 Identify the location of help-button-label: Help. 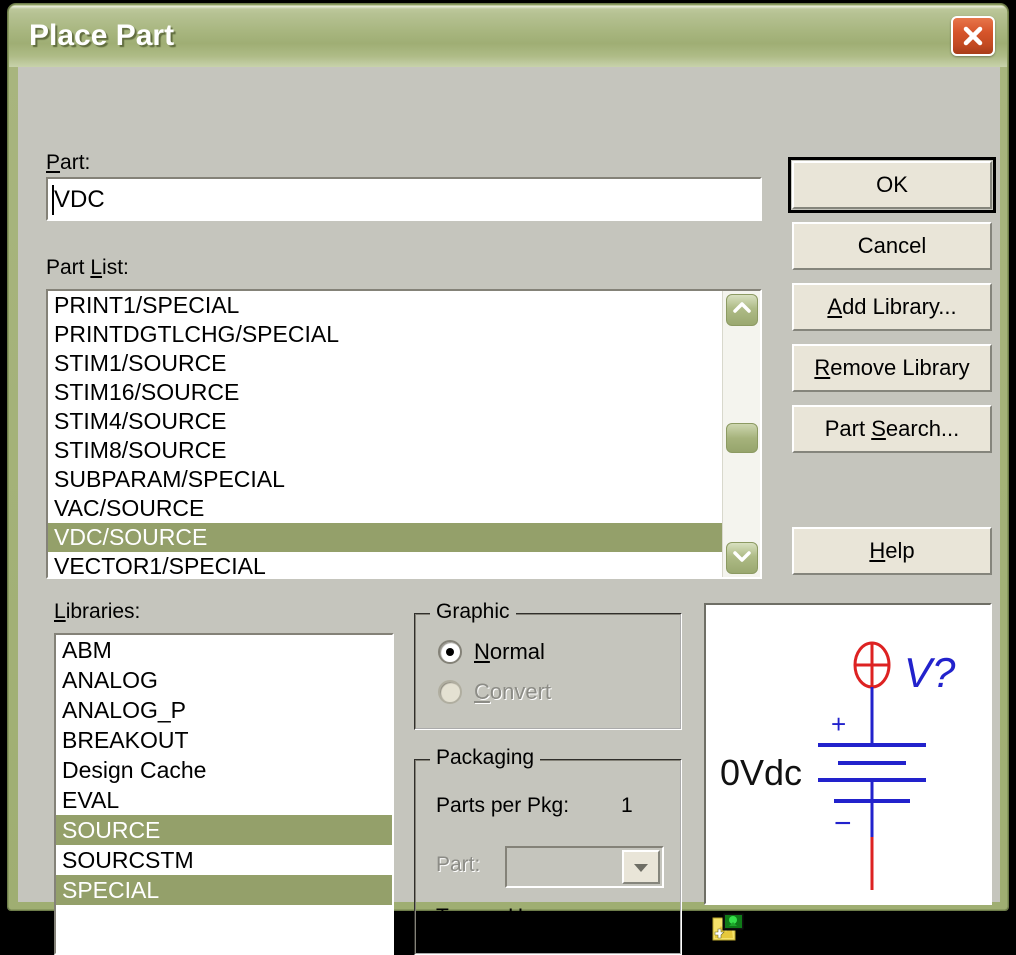
(892, 550).